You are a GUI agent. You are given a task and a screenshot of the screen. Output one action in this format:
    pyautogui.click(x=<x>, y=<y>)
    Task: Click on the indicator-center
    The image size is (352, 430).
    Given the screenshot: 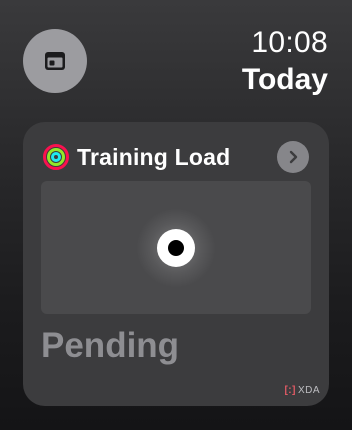 What is the action you would take?
    pyautogui.click(x=176, y=248)
    